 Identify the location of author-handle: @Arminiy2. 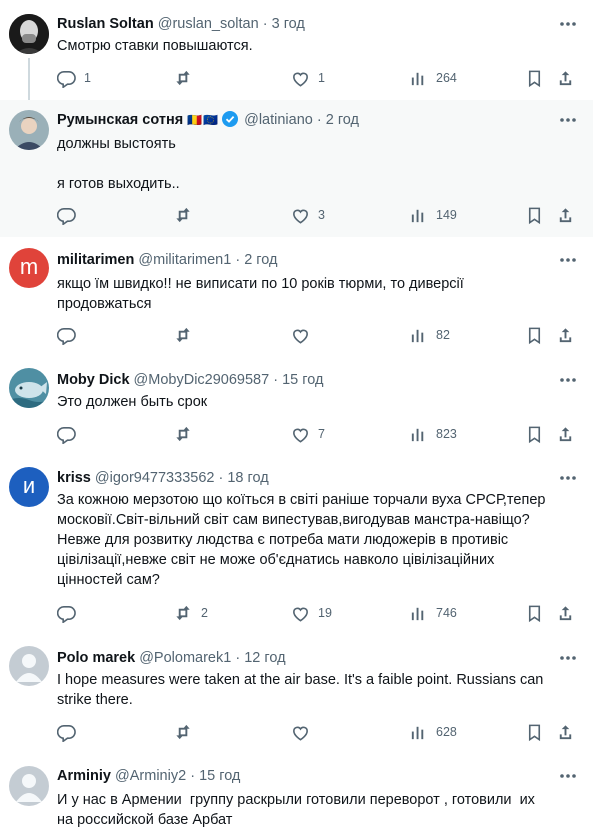
(150, 776).